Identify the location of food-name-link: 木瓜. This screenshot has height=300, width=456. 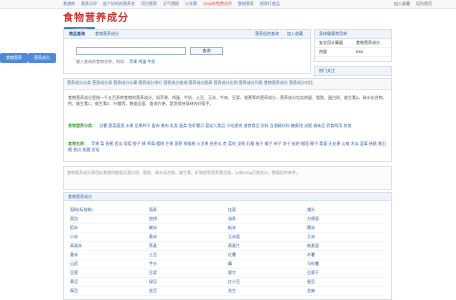
(355, 143).